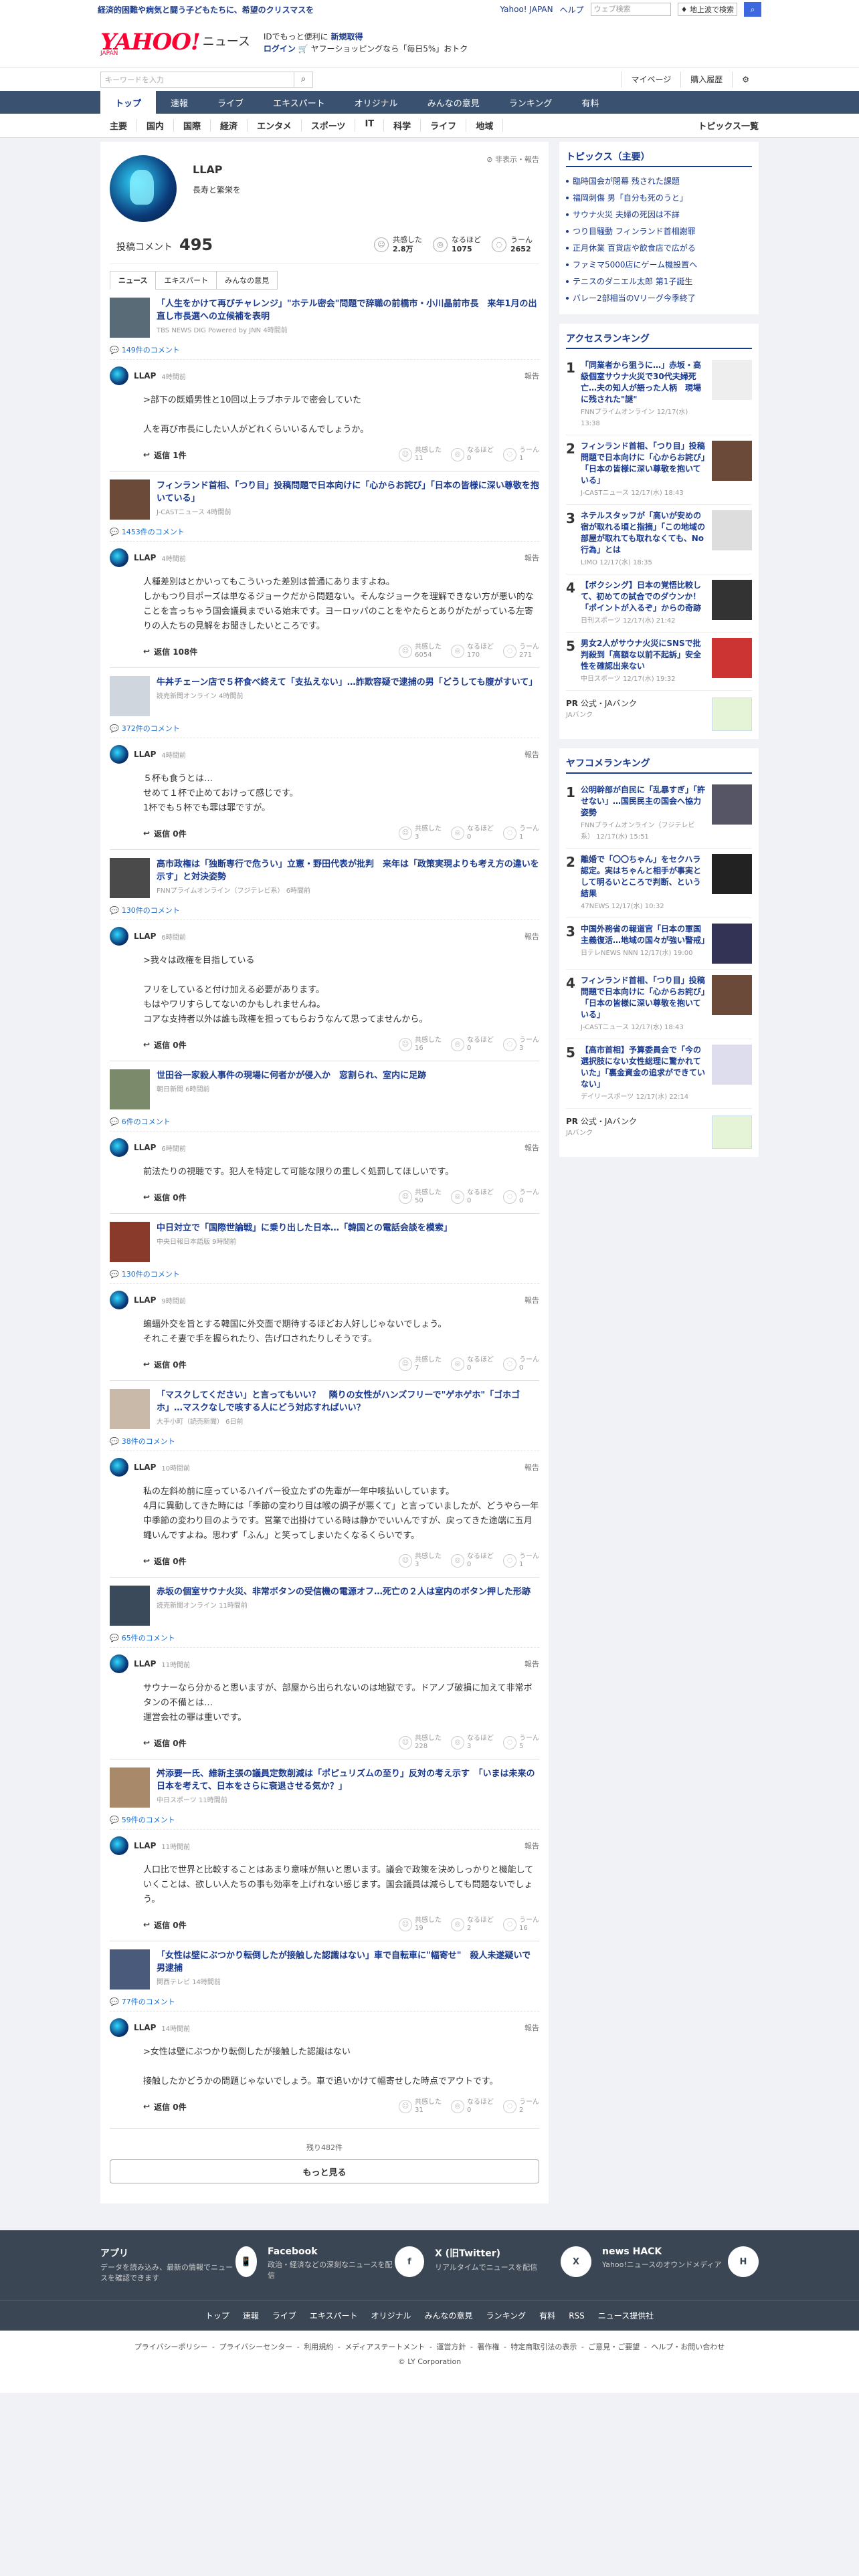 Image resolution: width=859 pixels, height=2576 pixels. Describe the element at coordinates (521, 651) in the screenshot. I see `hmm-button: ◌ うーん 271` at that location.